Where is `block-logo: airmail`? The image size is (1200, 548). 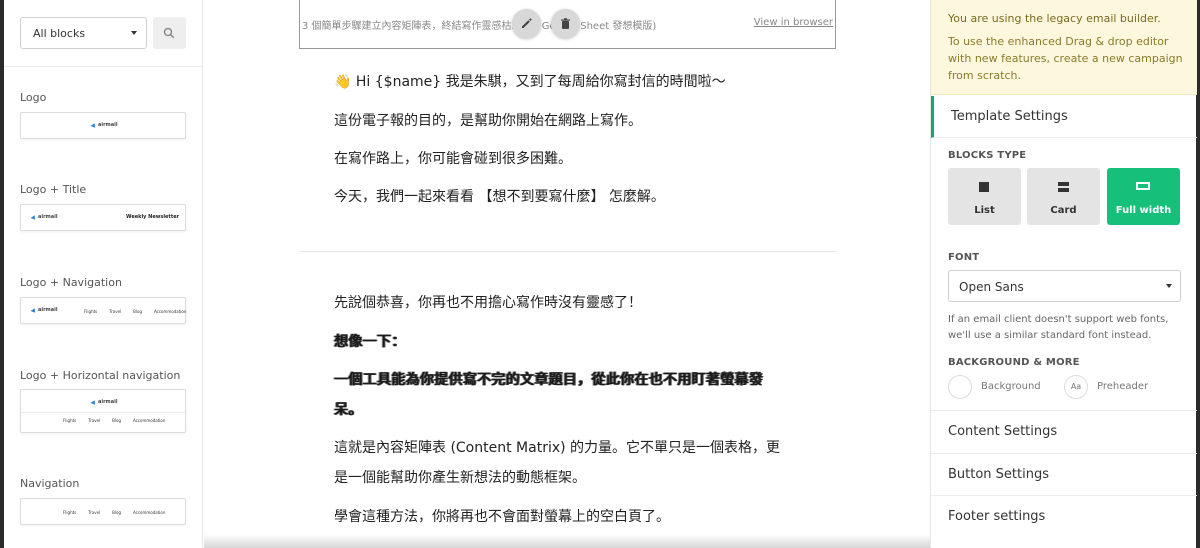
block-logo: airmail is located at coordinates (103, 125).